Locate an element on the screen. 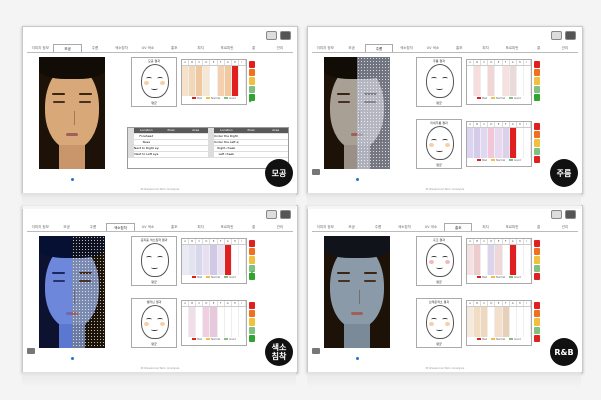  diagram-title: 모공 결과 is located at coordinates (154, 61).